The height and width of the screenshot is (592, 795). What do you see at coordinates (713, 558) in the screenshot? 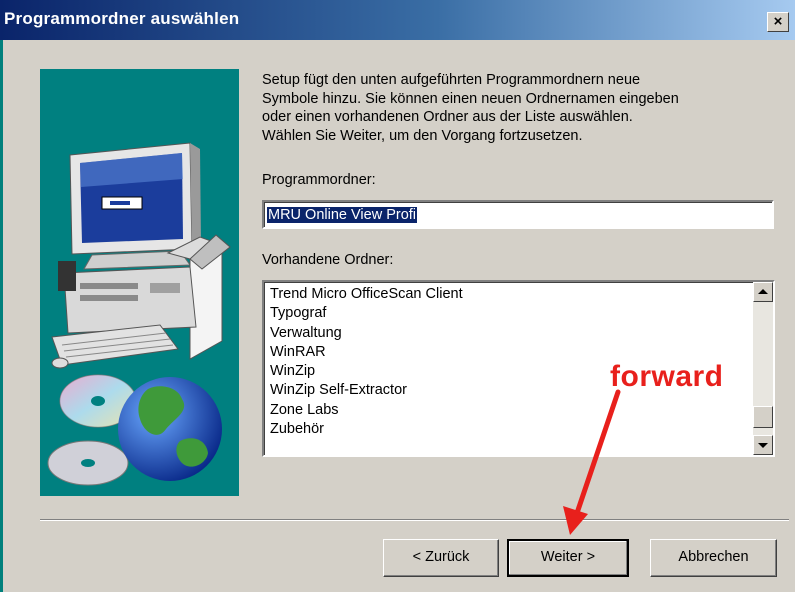
I see `cancel-button: Abbrechen` at bounding box center [713, 558].